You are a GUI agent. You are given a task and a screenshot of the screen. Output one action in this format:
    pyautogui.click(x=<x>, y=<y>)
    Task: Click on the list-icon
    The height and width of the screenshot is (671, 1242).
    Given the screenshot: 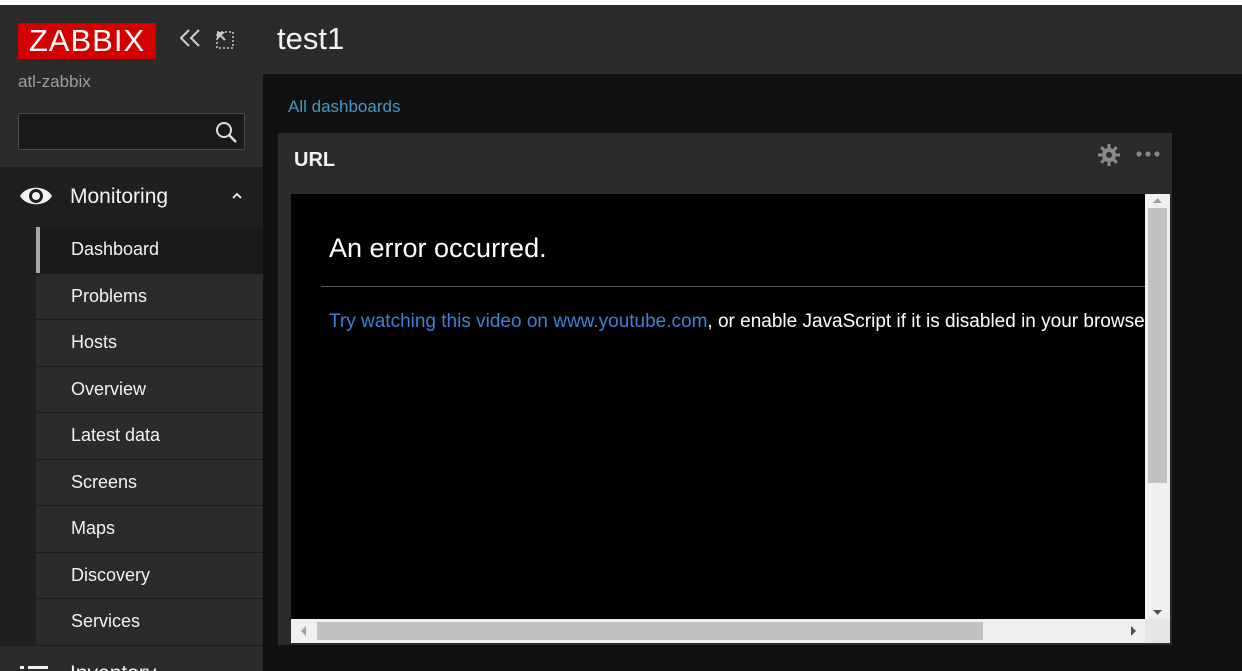 What is the action you would take?
    pyautogui.click(x=34, y=667)
    